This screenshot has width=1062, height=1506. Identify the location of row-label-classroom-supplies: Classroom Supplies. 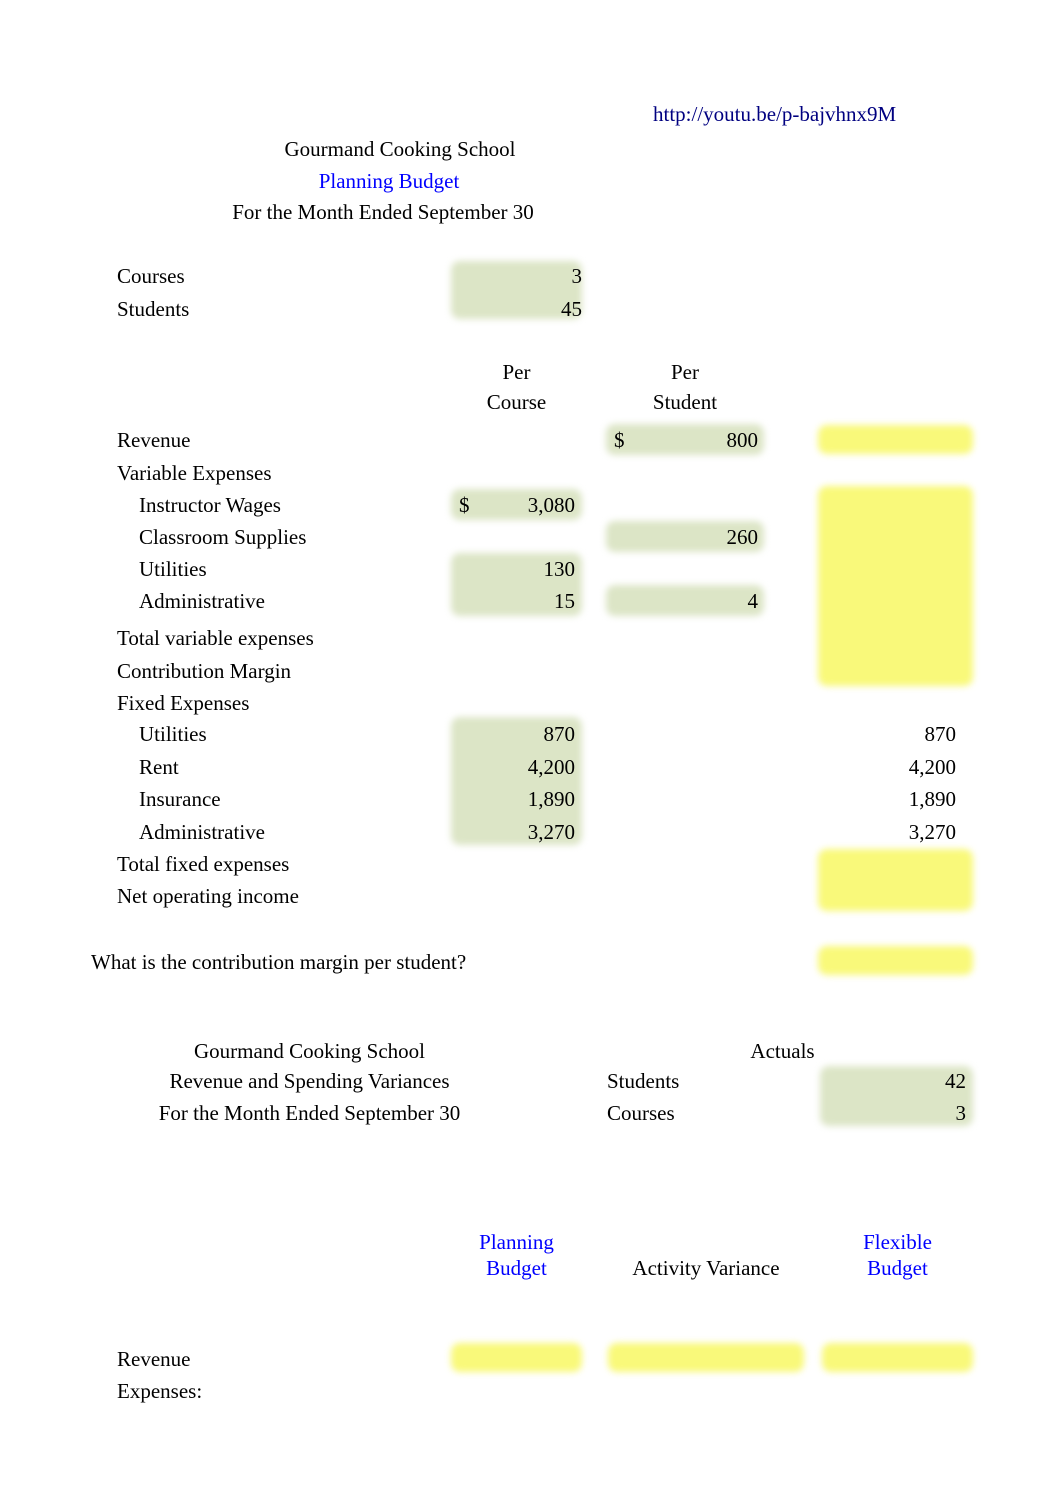
(223, 537).